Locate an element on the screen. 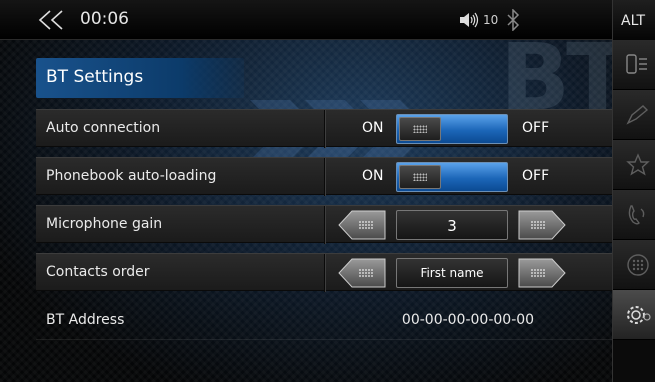 This screenshot has width=655, height=382. settings-icon is located at coordinates (639, 315).